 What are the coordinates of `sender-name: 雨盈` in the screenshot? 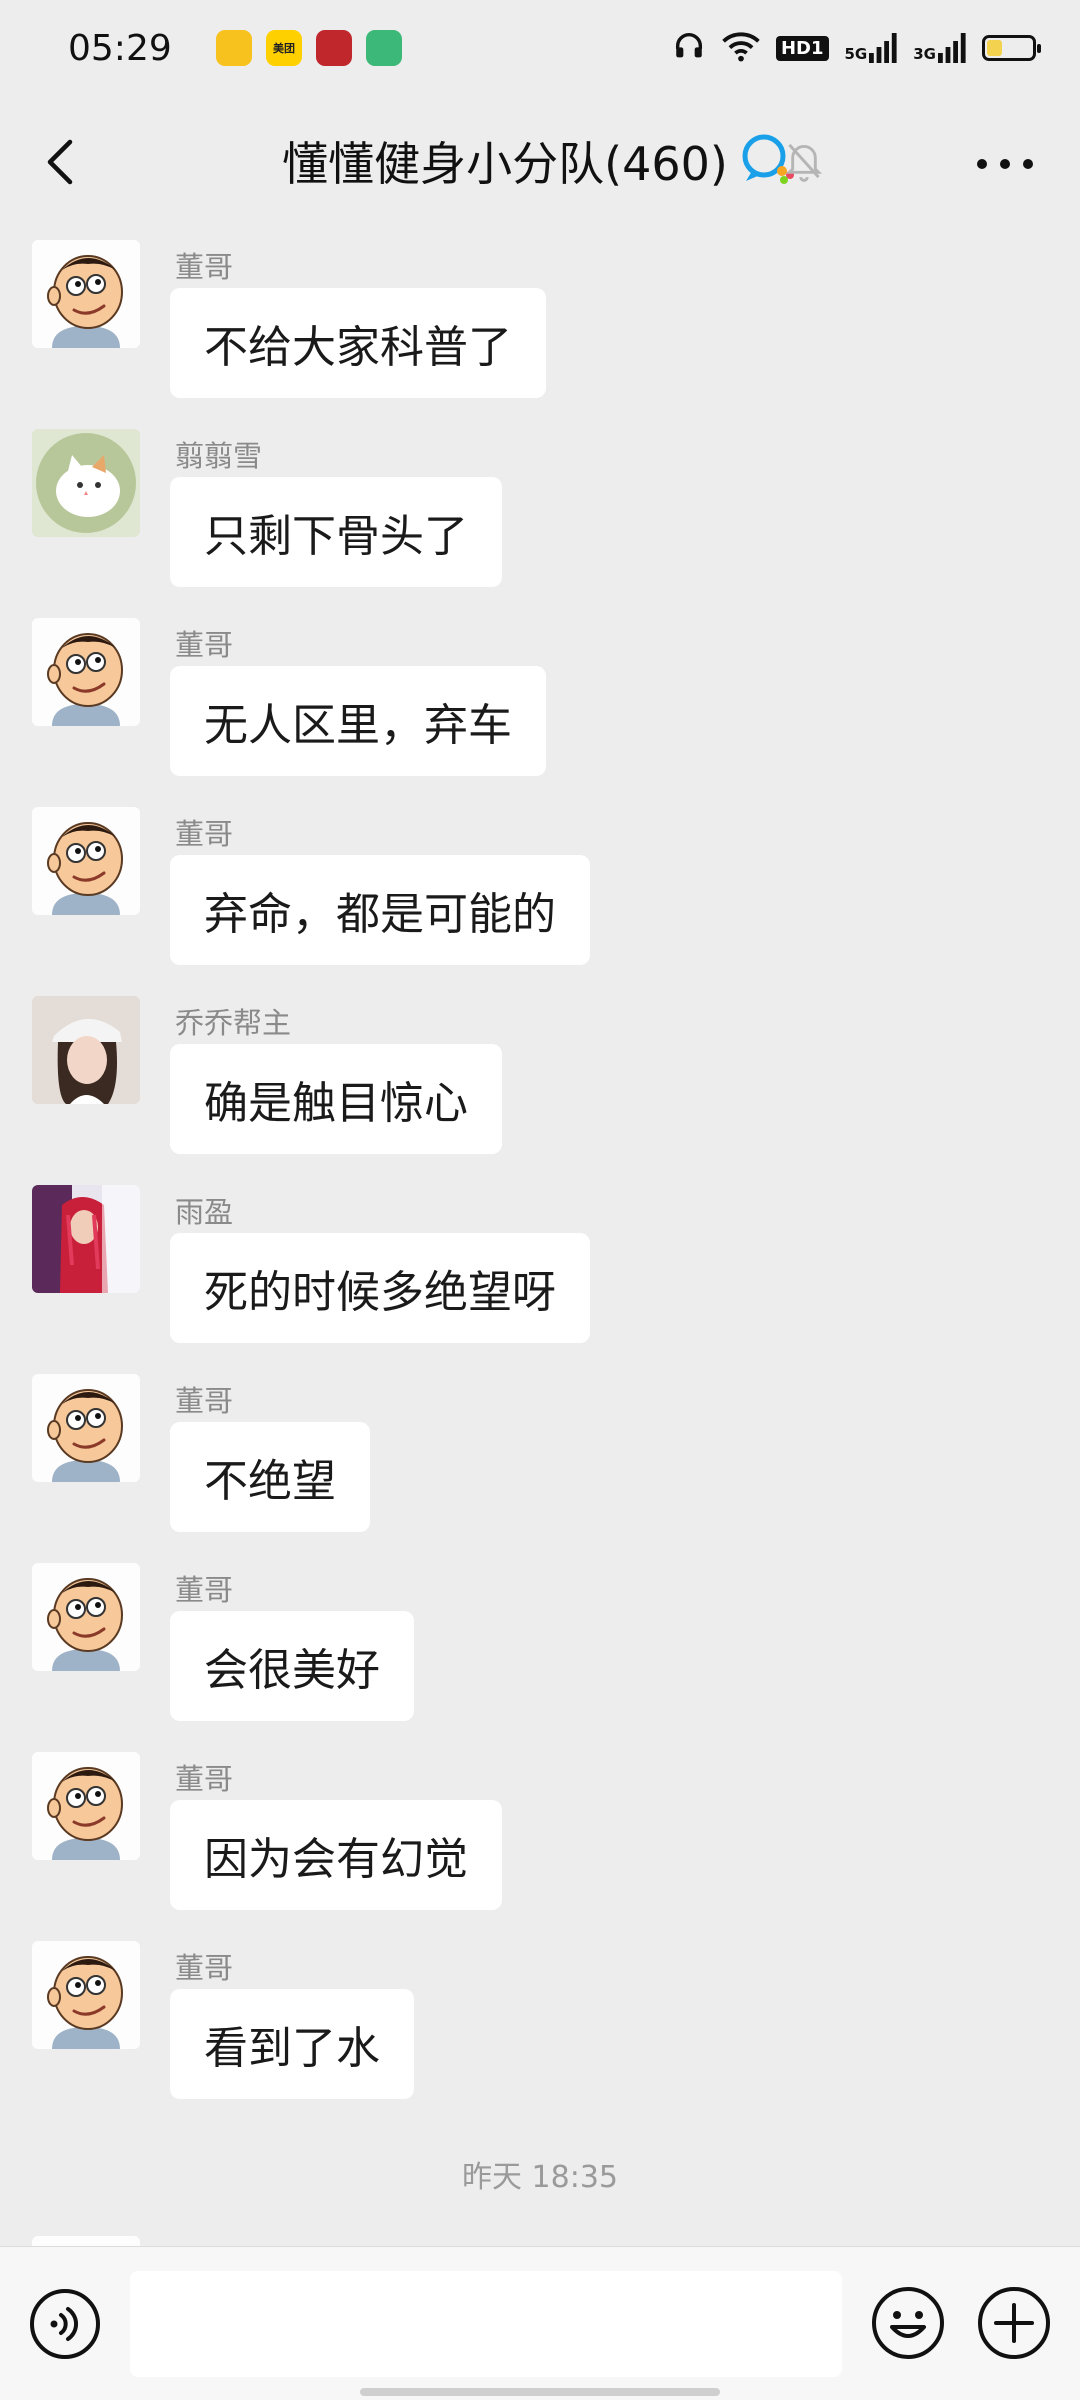 It's located at (204, 1212).